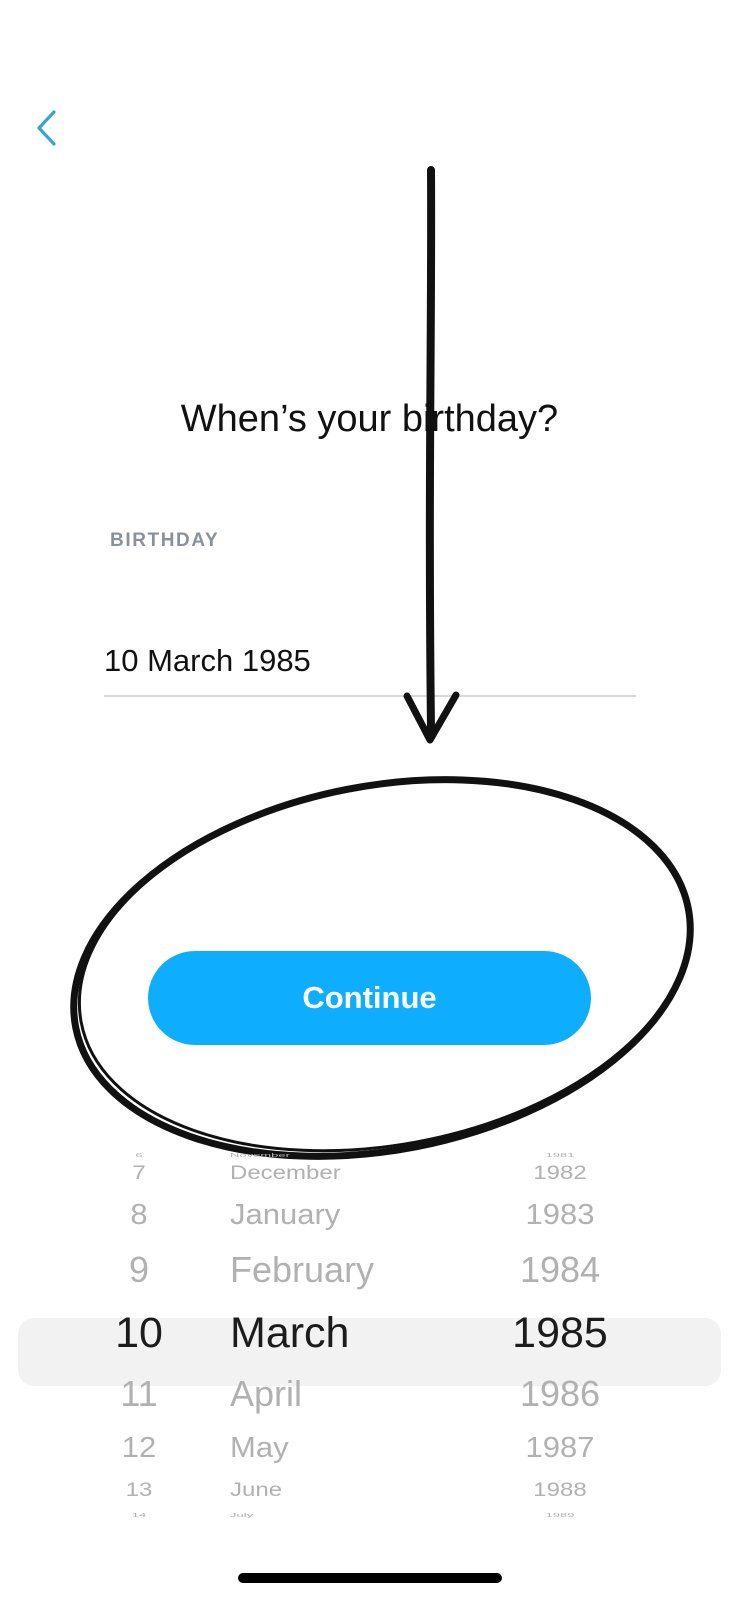 The height and width of the screenshot is (1600, 739). I want to click on picker-year-option: 1981, so click(560, 1155).